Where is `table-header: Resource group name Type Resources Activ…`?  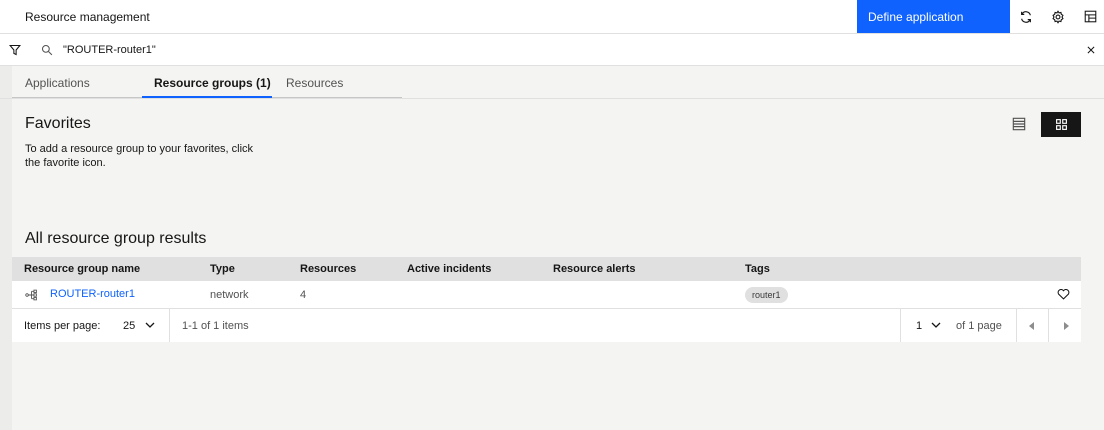
table-header: Resource group name Type Resources Activ… is located at coordinates (546, 269).